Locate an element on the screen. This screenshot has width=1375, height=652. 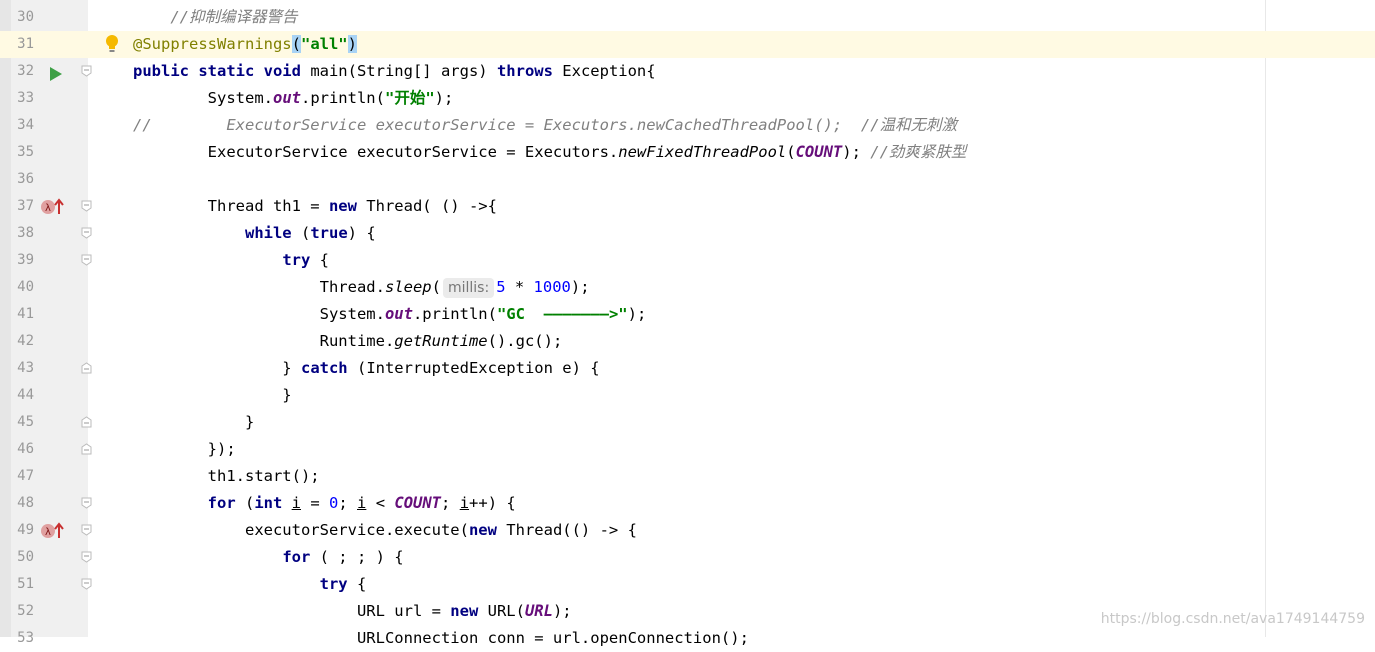
code-token: URL is located at coordinates (538, 611).